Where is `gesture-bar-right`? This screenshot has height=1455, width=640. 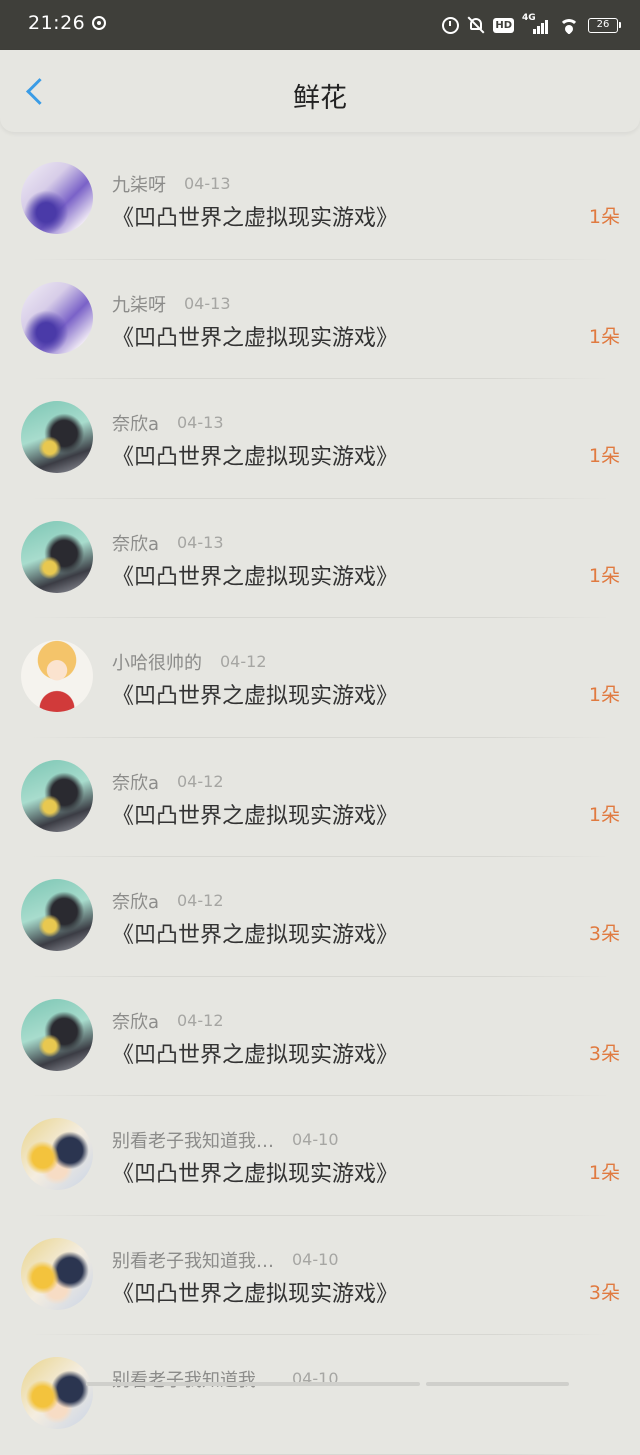
gesture-bar-right is located at coordinates (497, 1384).